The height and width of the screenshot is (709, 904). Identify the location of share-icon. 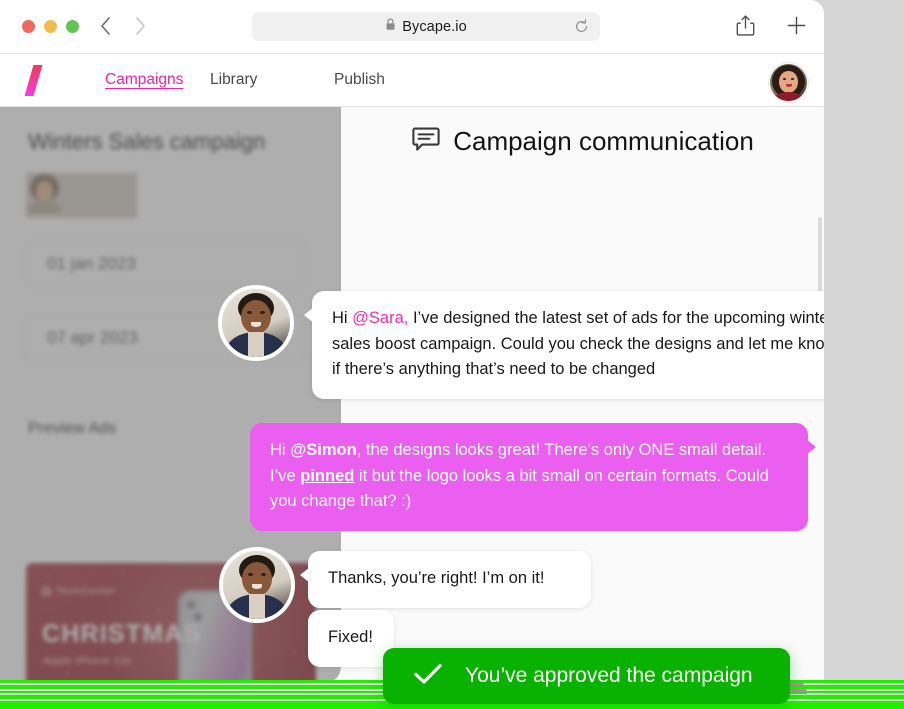
(745, 28).